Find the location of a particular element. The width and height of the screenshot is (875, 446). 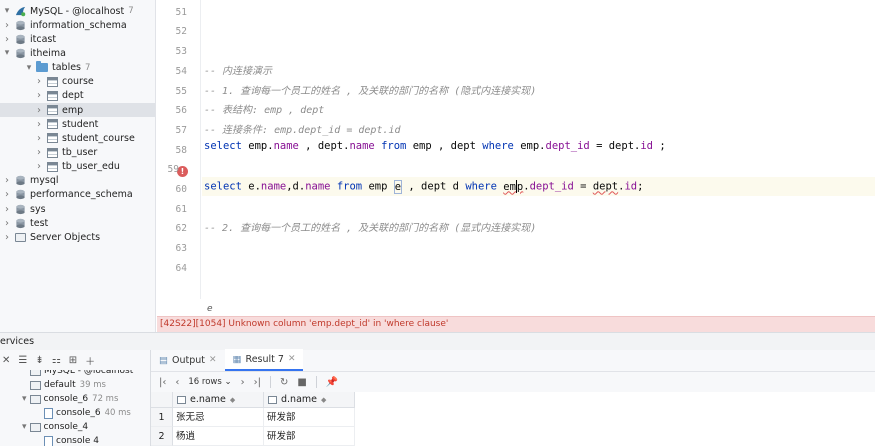

next-page-icon: › is located at coordinates (243, 382).